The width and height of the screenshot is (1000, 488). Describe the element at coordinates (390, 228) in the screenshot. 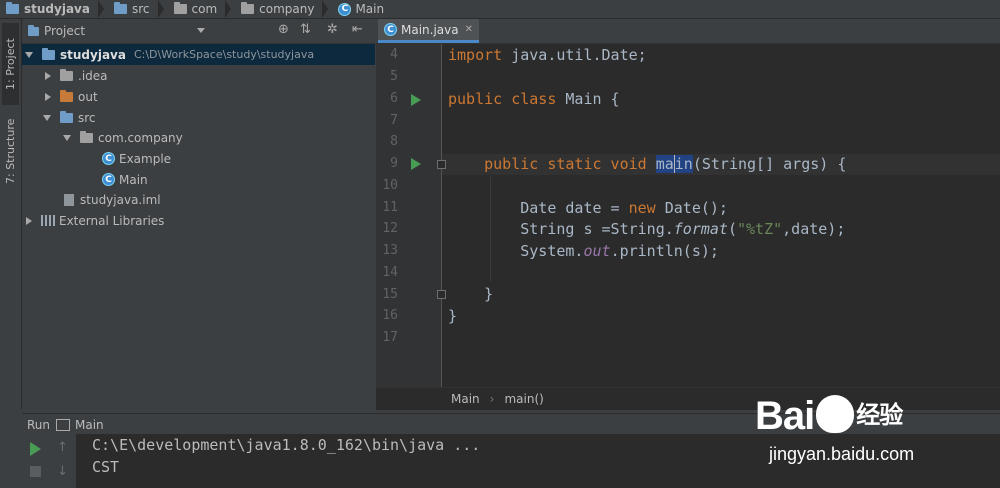

I see `line-number: 12` at that location.